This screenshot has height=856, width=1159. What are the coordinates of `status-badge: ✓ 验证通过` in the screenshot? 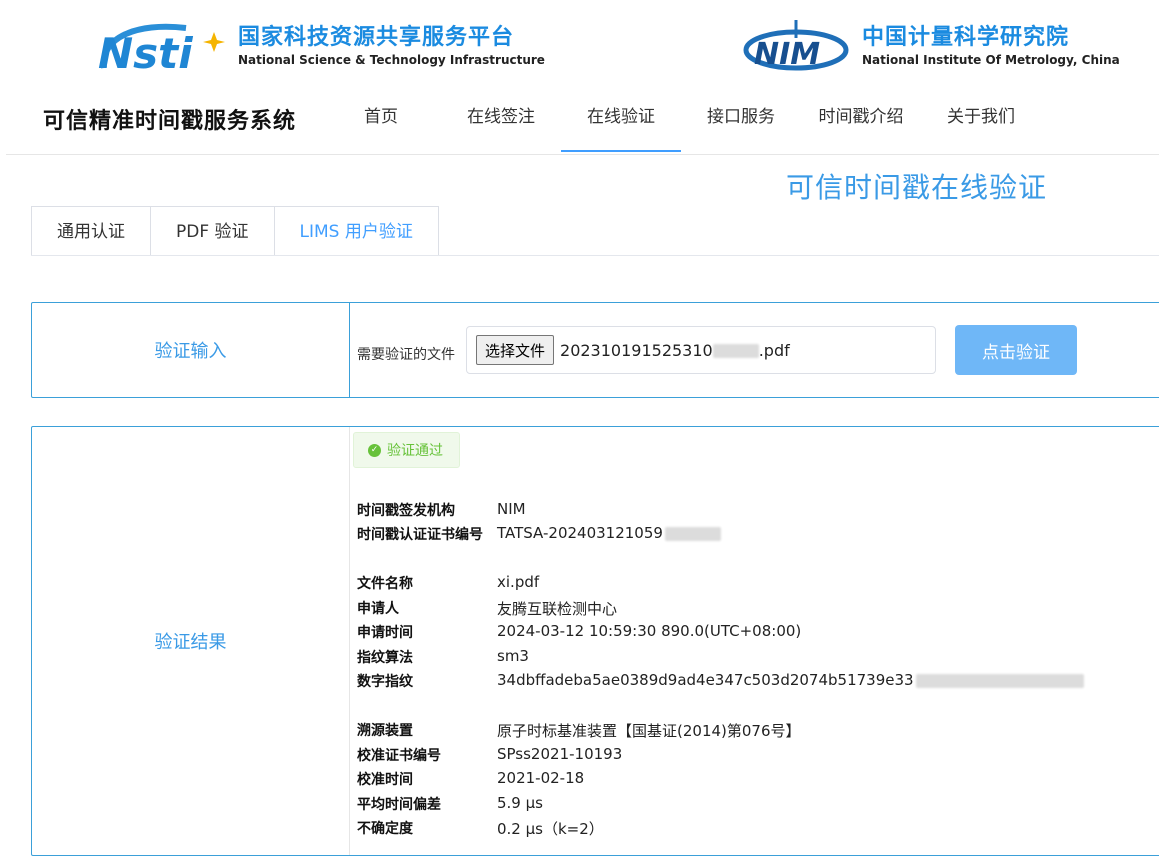 It's located at (406, 450).